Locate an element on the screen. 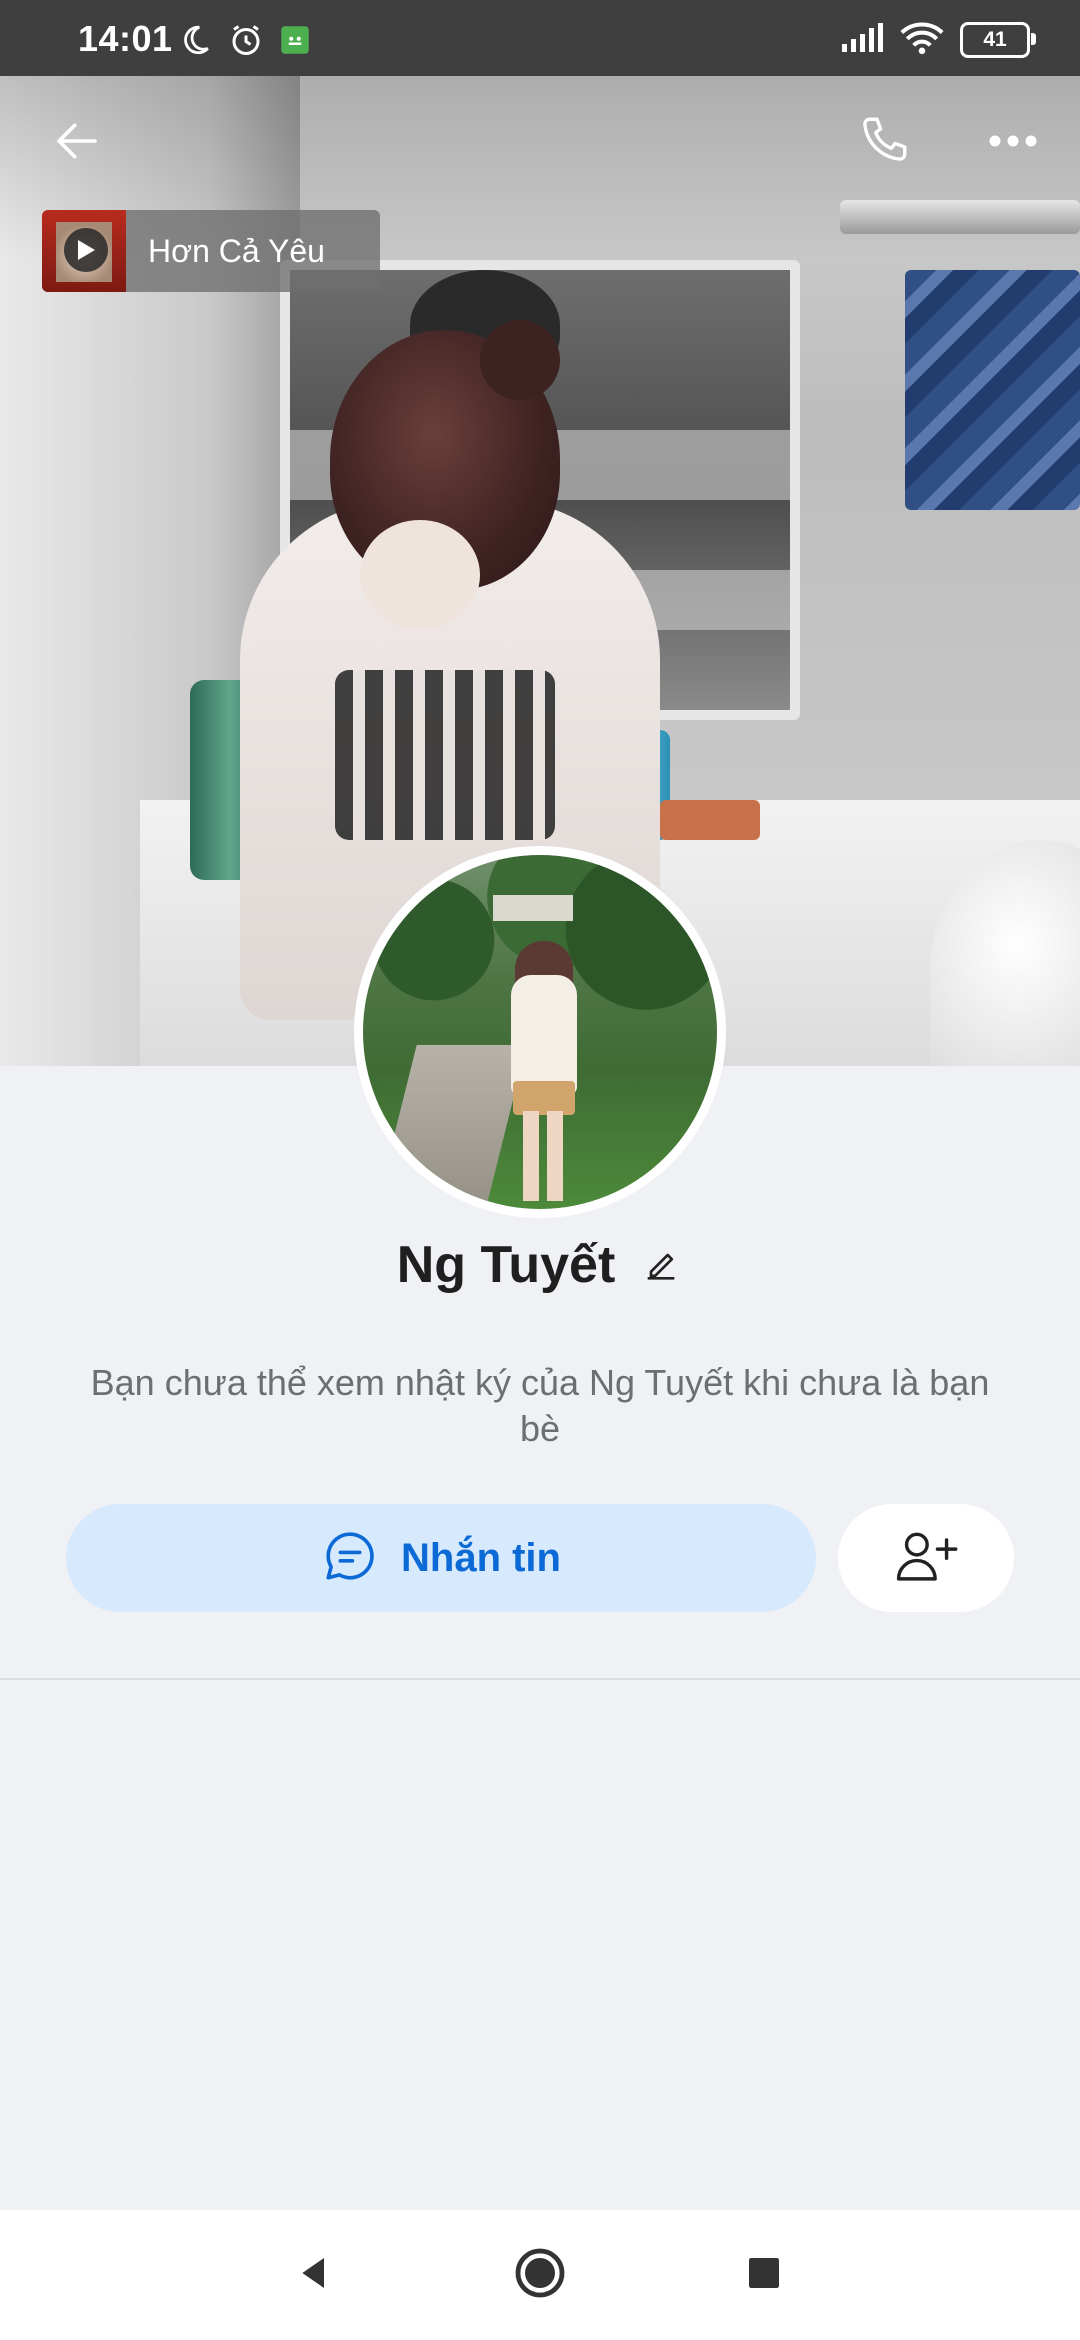  phone-icon is located at coordinates (883, 143).